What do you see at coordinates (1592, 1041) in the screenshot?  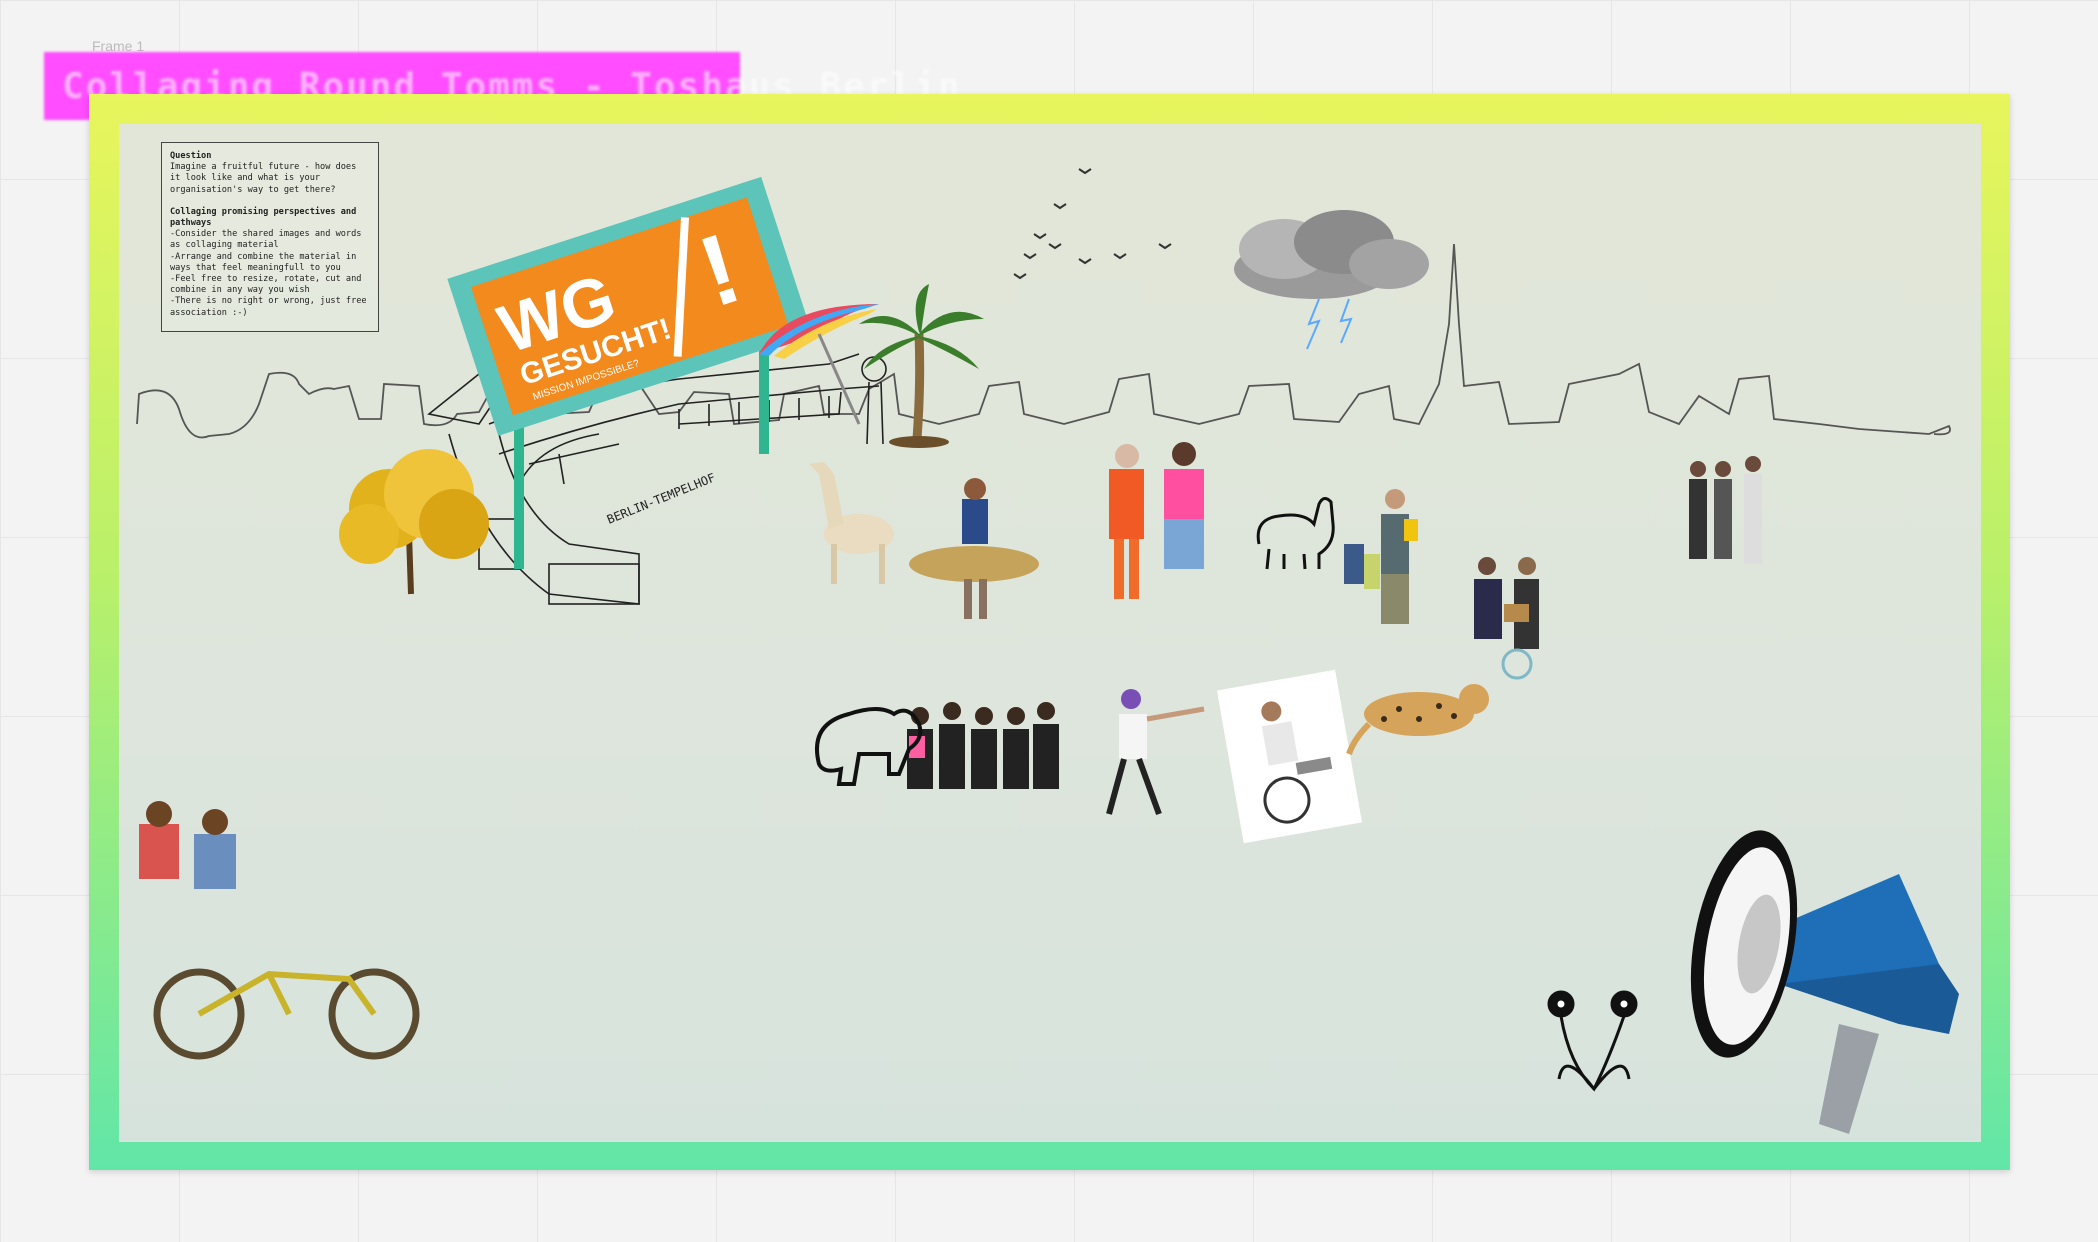 I see `flower-outline-icon` at bounding box center [1592, 1041].